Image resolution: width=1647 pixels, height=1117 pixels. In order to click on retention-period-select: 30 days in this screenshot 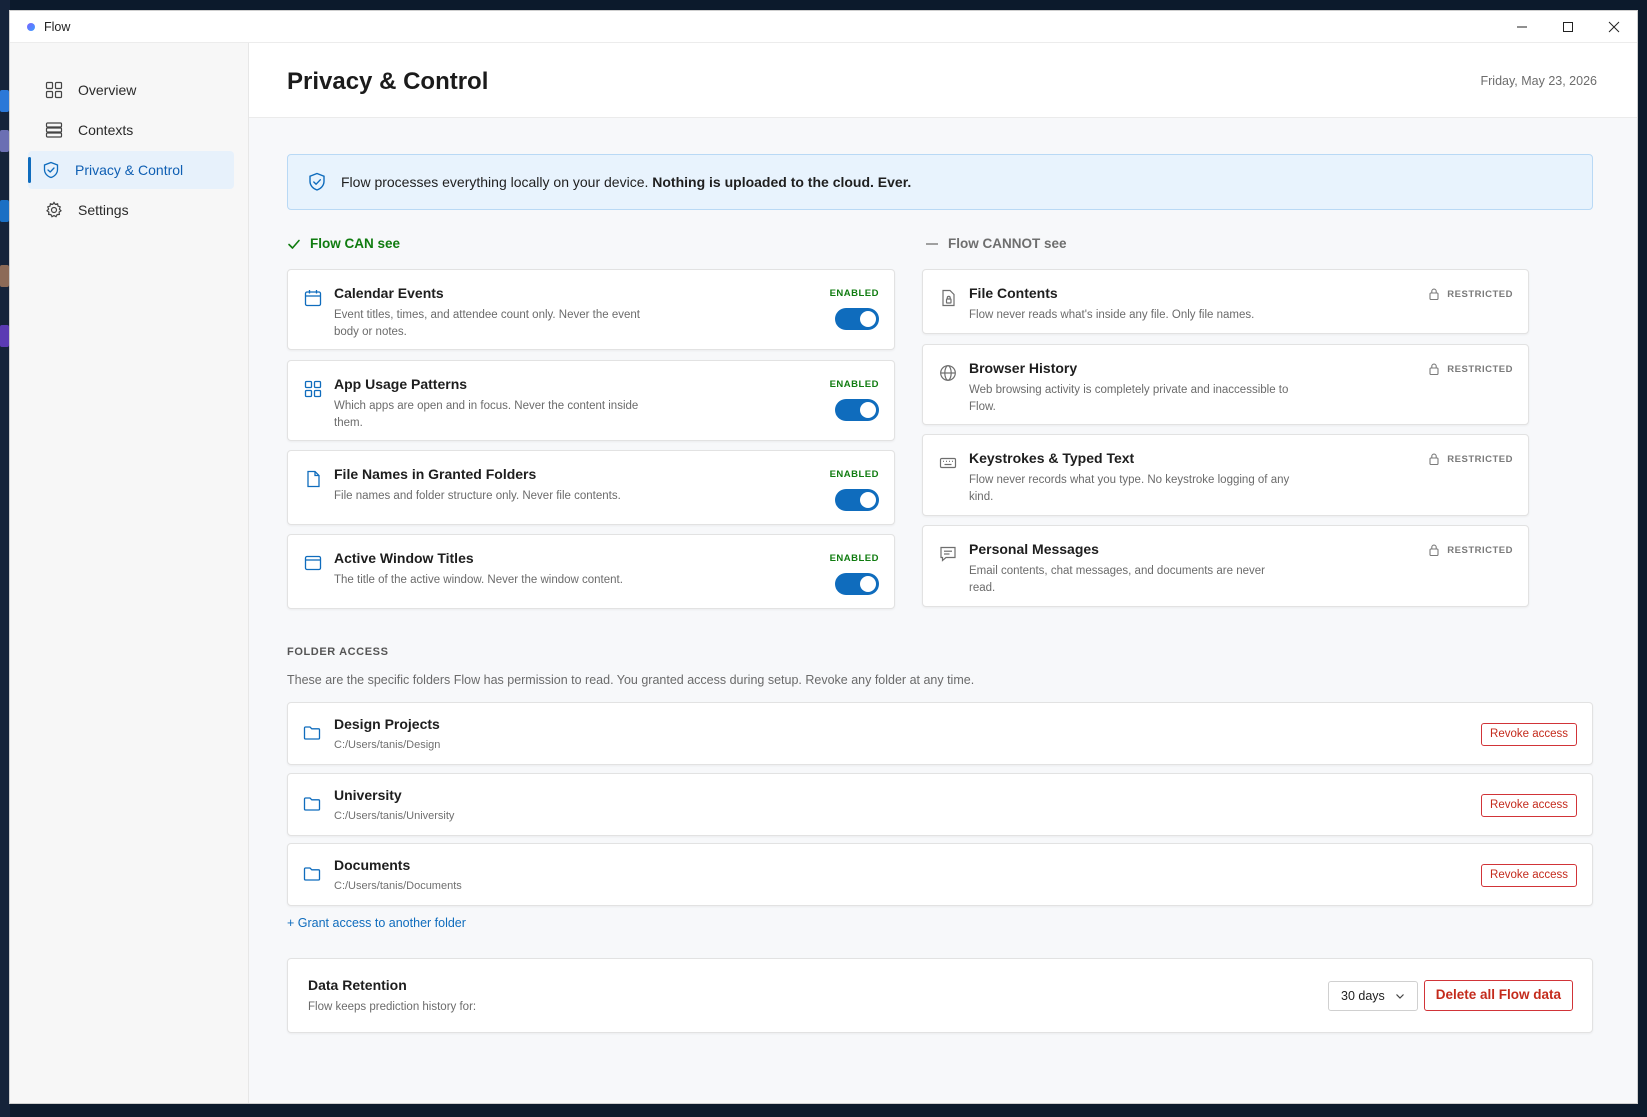, I will do `click(1373, 996)`.